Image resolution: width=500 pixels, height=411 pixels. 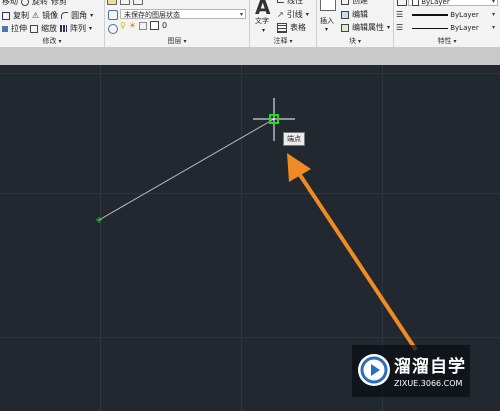 What do you see at coordinates (6, 15) in the screenshot?
I see `copy-icon` at bounding box center [6, 15].